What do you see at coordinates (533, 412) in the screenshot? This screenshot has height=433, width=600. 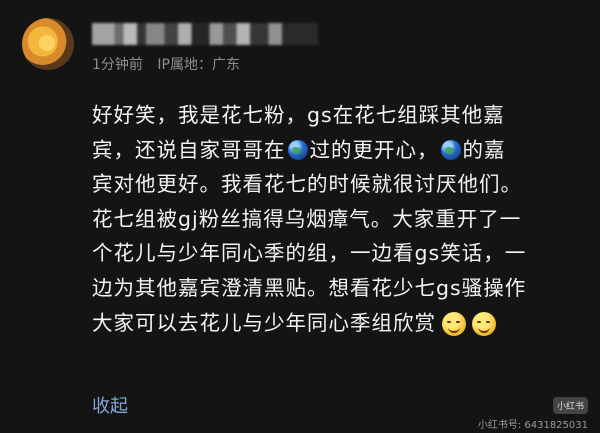 I see `watermark: 小红书 小红书号: 6431825031` at bounding box center [533, 412].